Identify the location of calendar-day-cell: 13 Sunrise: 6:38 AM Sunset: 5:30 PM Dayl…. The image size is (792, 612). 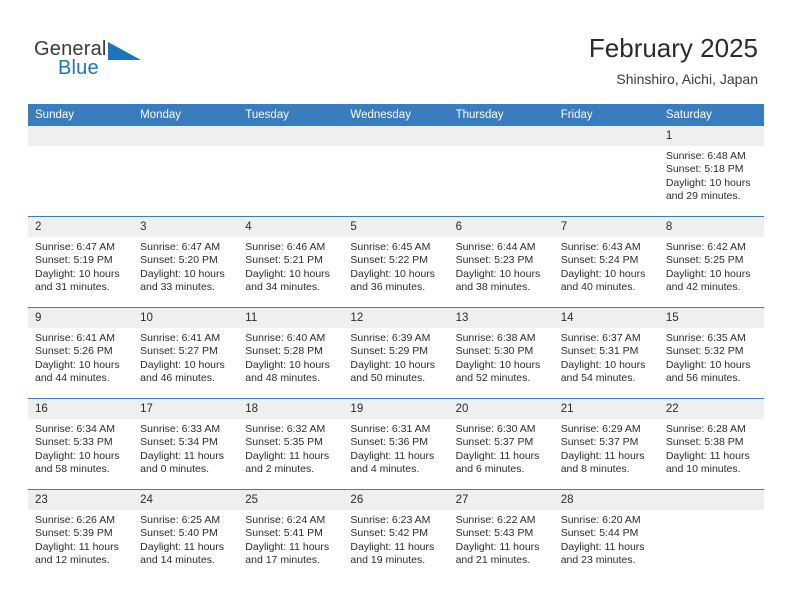
(501, 353).